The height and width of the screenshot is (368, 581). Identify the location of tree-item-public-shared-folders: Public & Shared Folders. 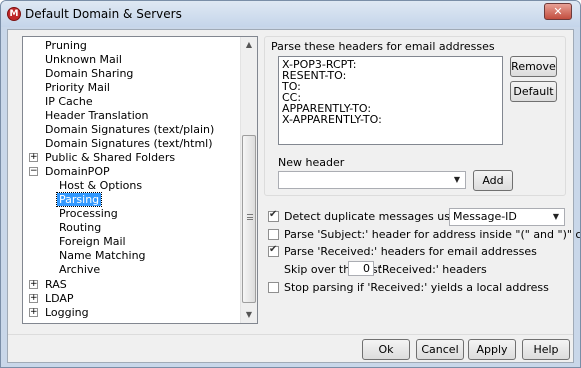
(110, 157).